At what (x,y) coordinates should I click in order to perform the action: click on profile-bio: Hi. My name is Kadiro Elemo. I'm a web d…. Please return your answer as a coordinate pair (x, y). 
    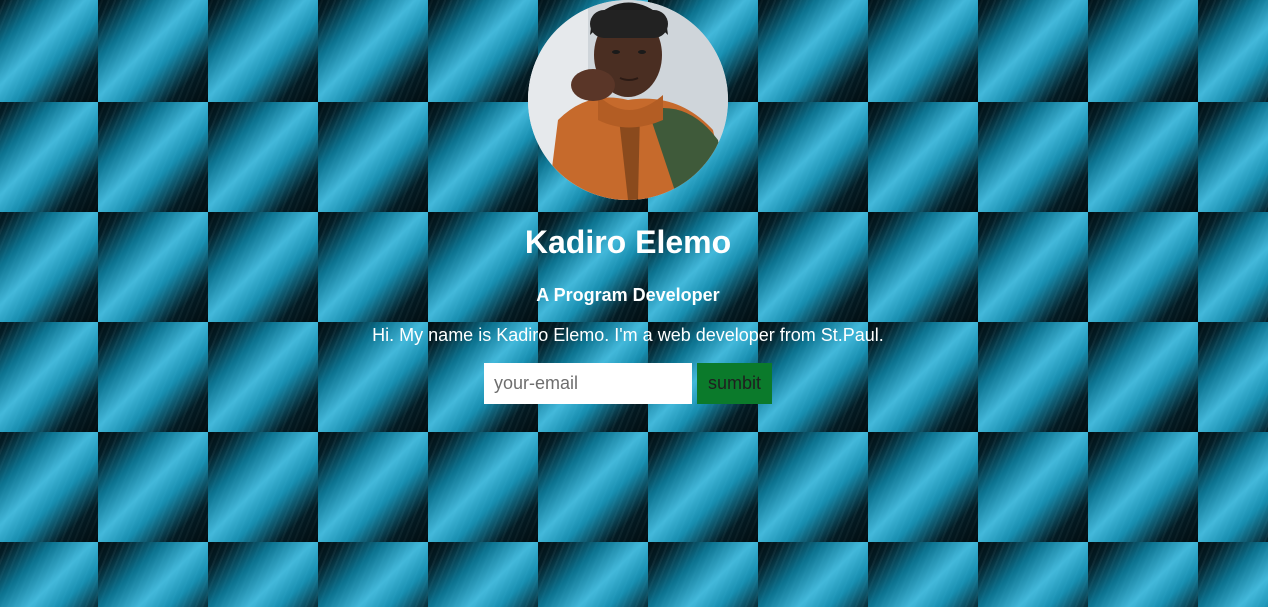
    Looking at the image, I should click on (628, 335).